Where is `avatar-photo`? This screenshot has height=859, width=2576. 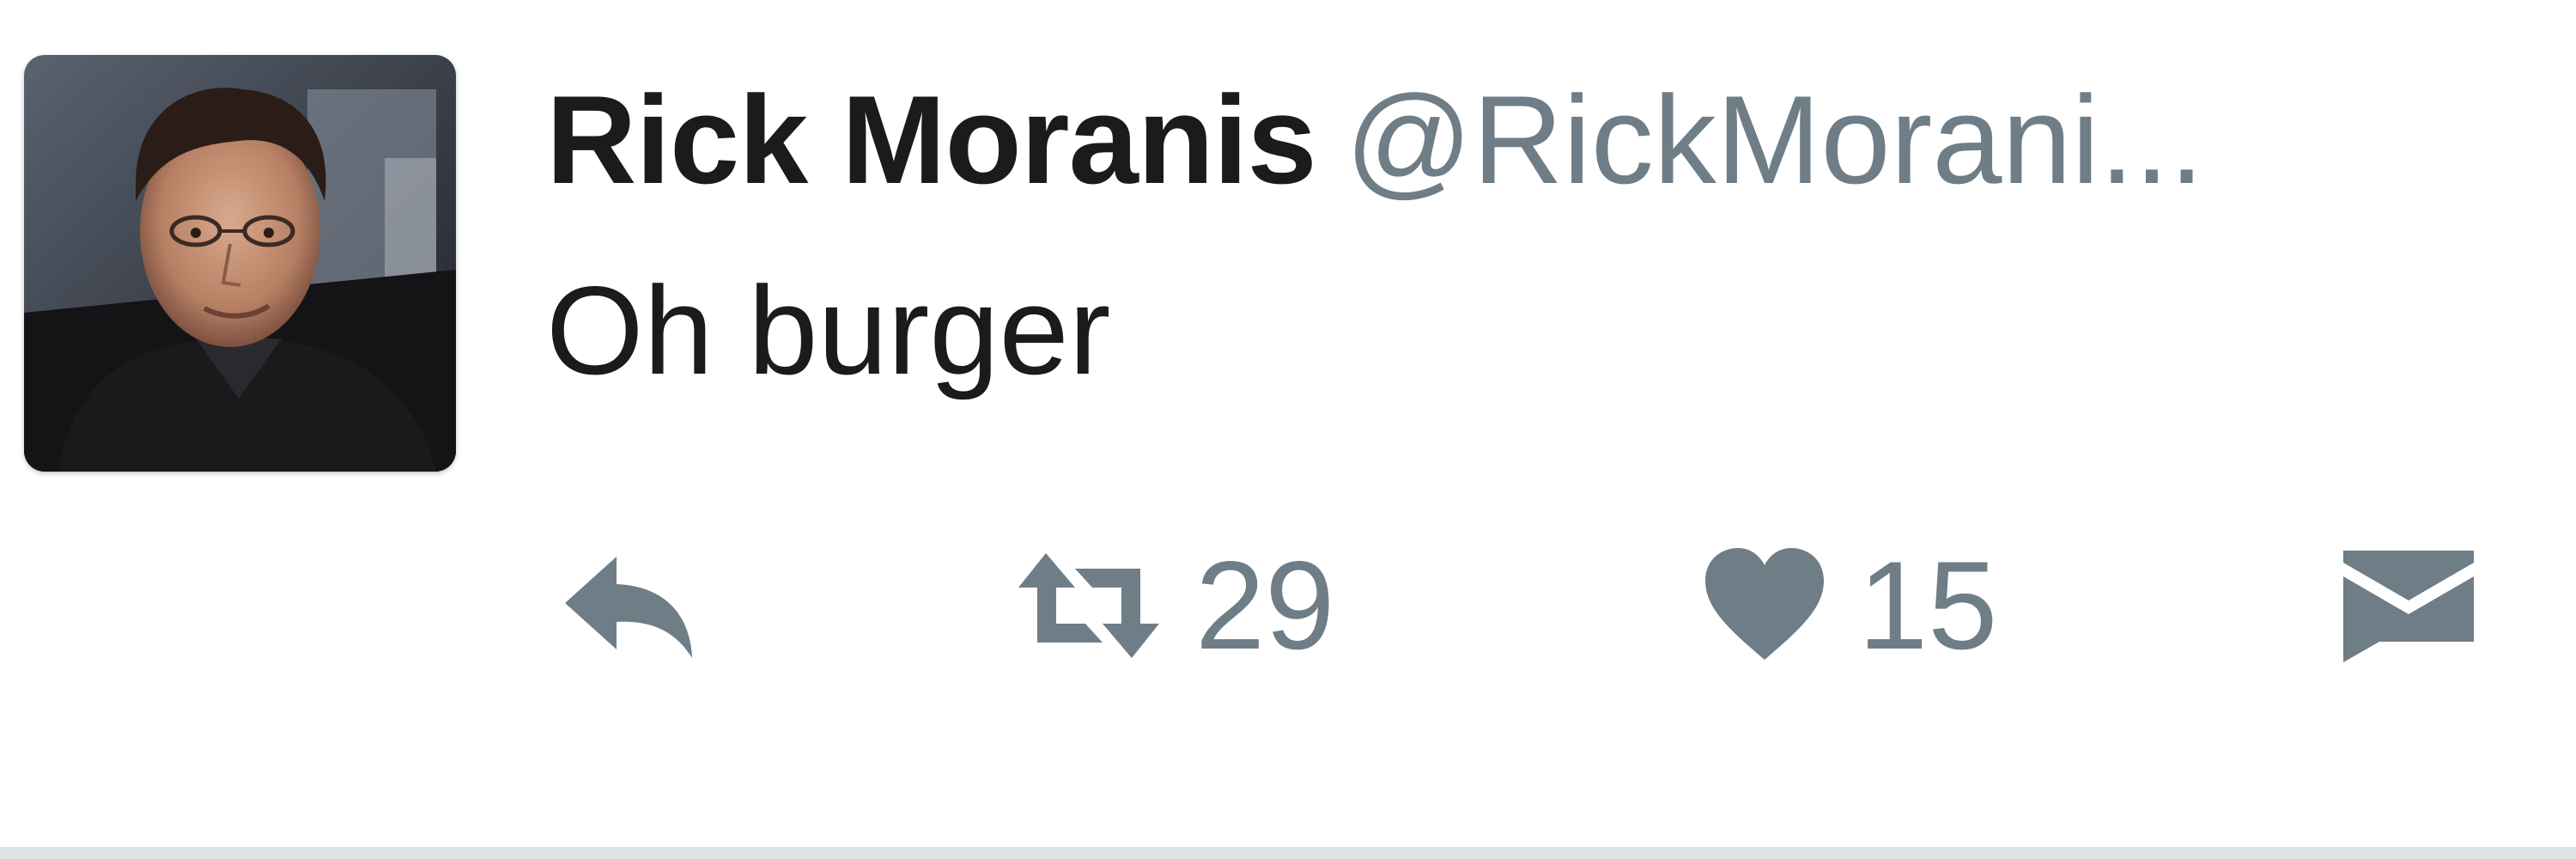
avatar-photo is located at coordinates (240, 263).